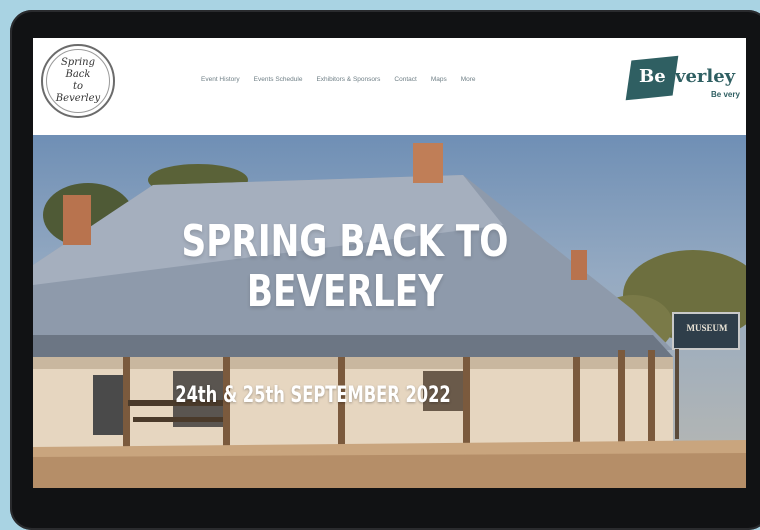  I want to click on beverley-brand-logo: Be verley Be very, so click(685, 81).